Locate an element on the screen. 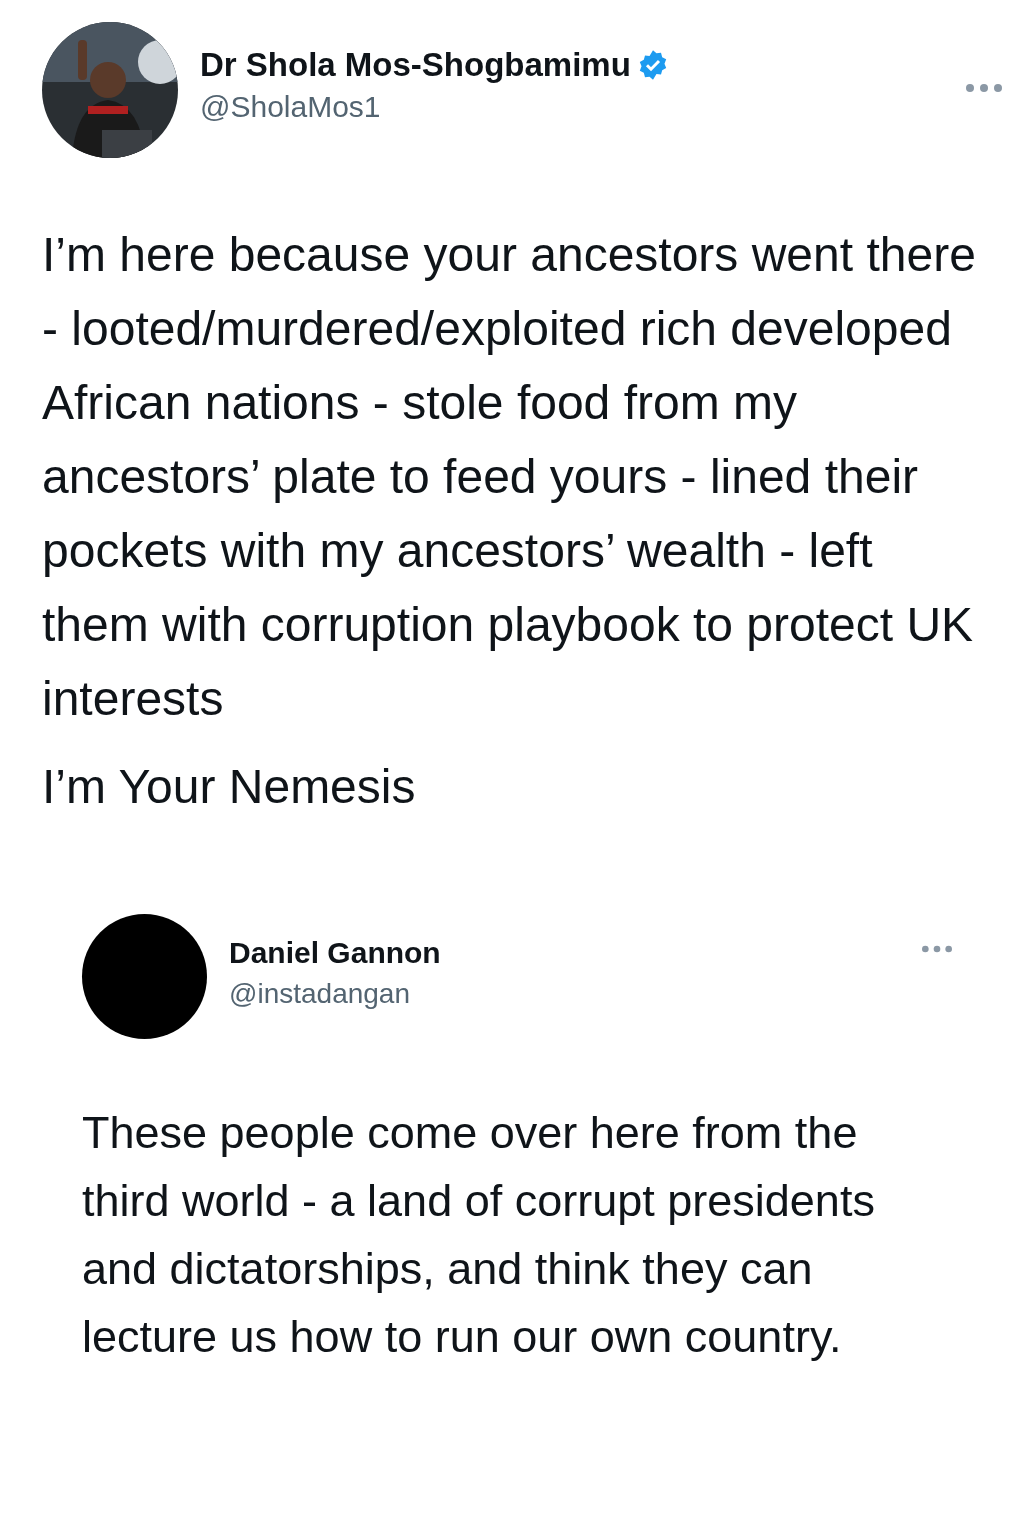  author-handle: @instadangan is located at coordinates (574, 994).